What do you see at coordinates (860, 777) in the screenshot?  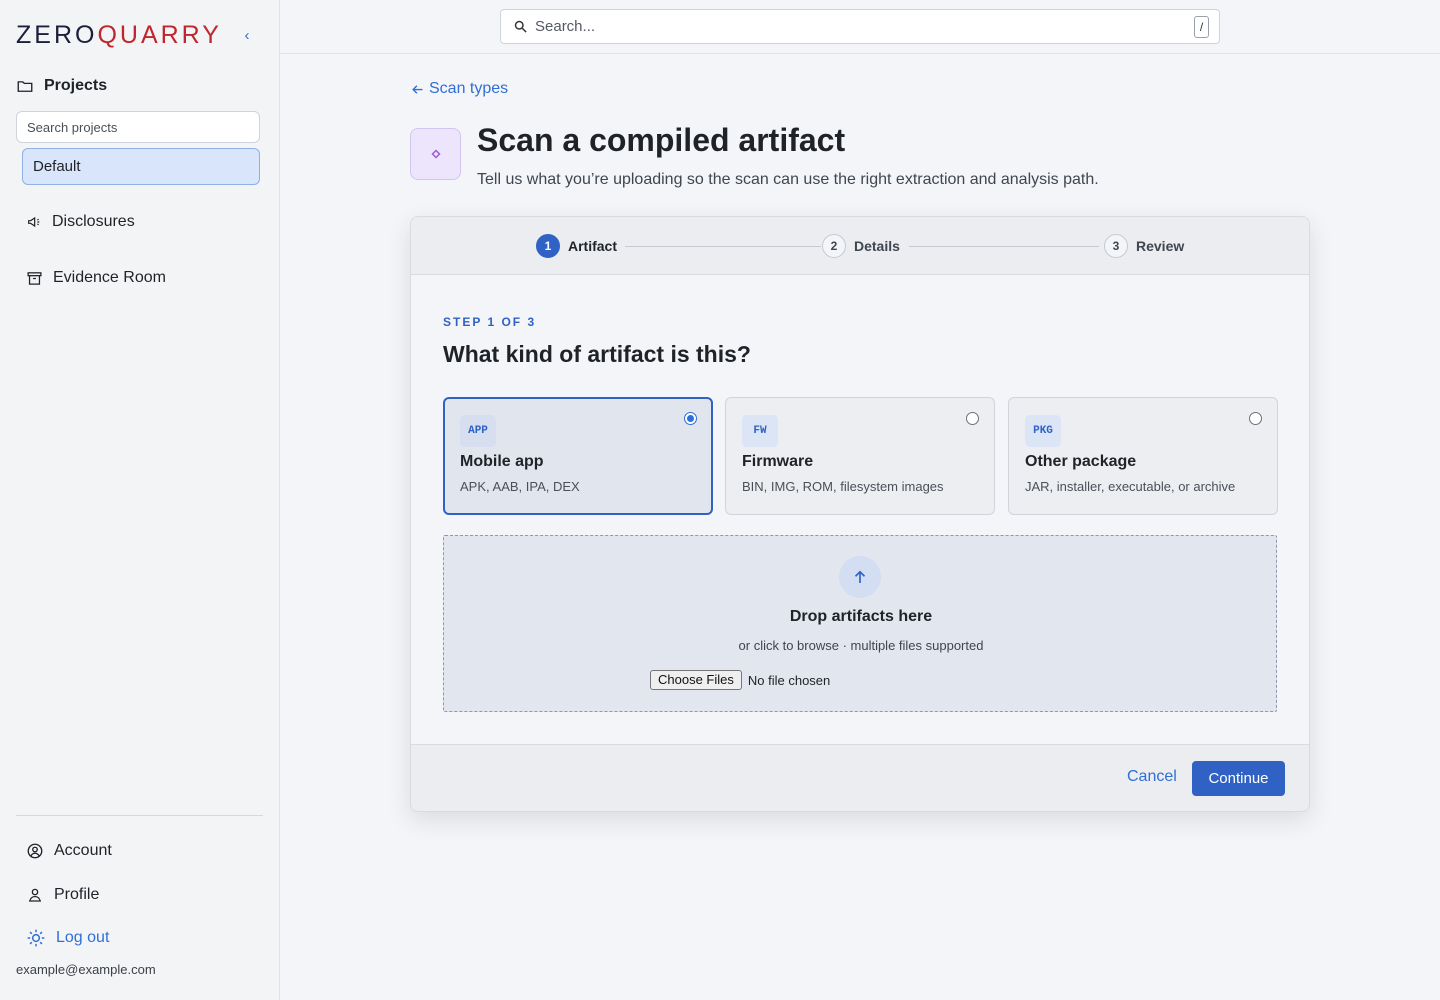 I see `wizard-footer: Cancel Continue` at bounding box center [860, 777].